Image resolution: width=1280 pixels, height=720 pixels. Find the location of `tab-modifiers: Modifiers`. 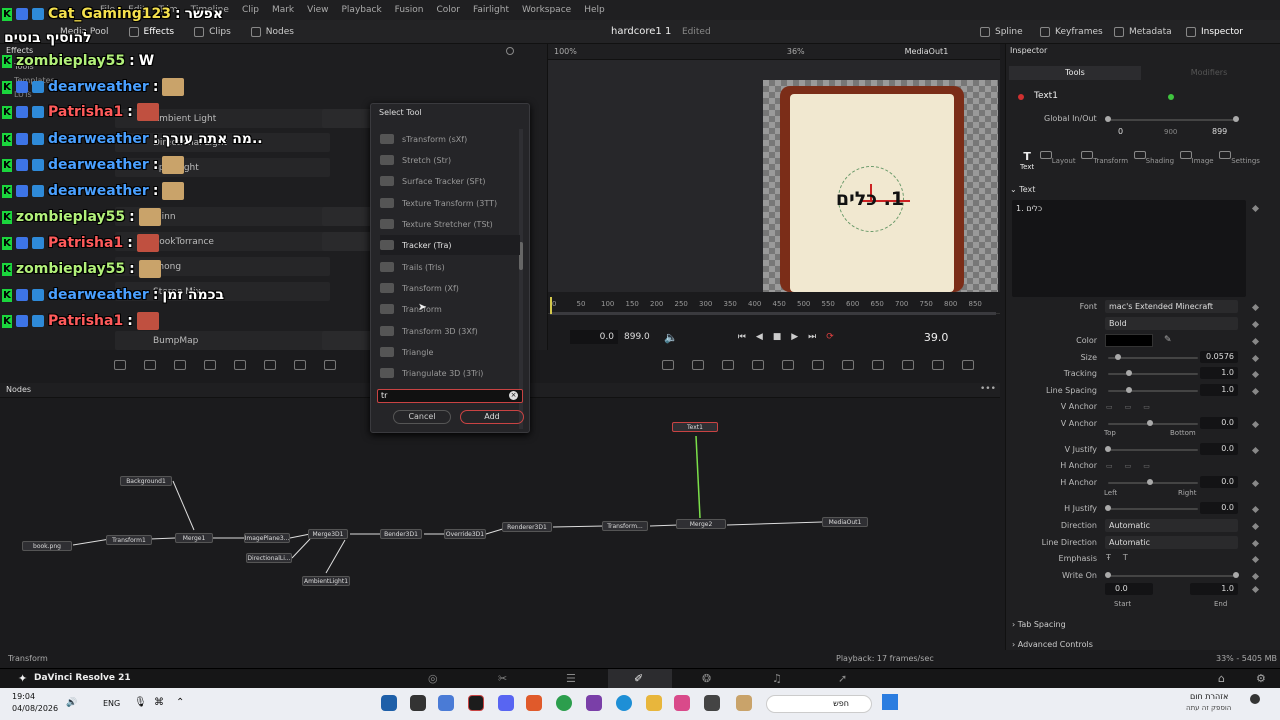

tab-modifiers: Modifiers is located at coordinates (1209, 73).